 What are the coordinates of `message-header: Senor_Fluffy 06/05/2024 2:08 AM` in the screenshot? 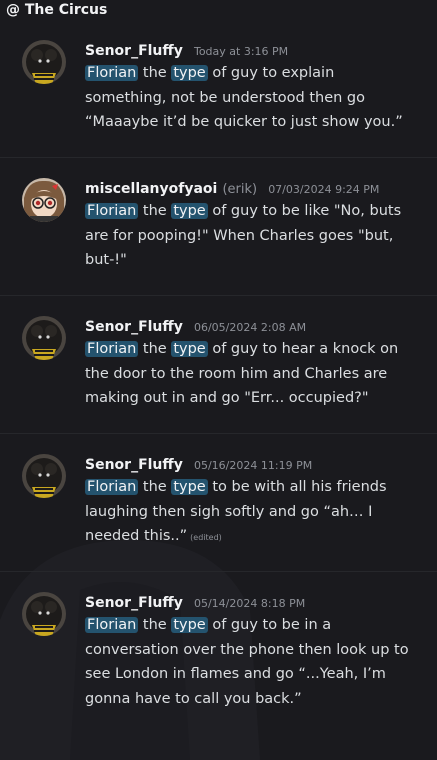 It's located at (195, 326).